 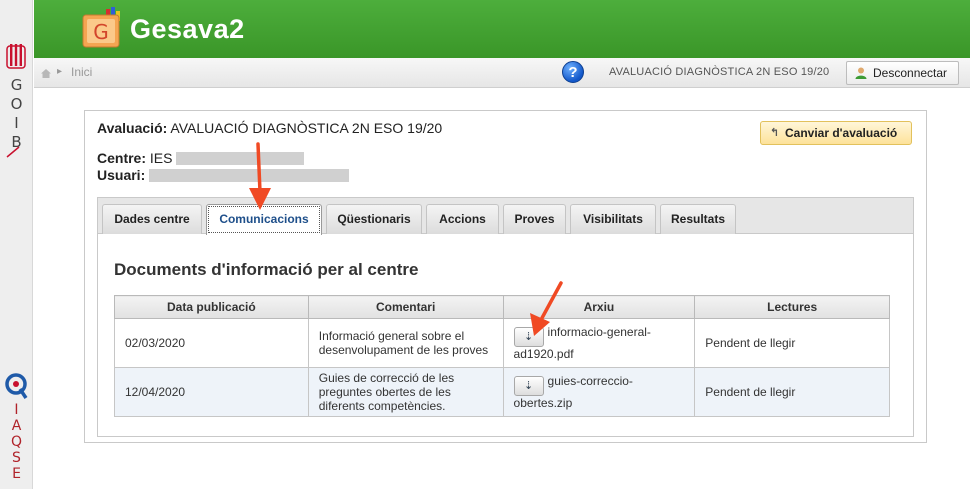 I want to click on redacted-centre-name, so click(x=240, y=158).